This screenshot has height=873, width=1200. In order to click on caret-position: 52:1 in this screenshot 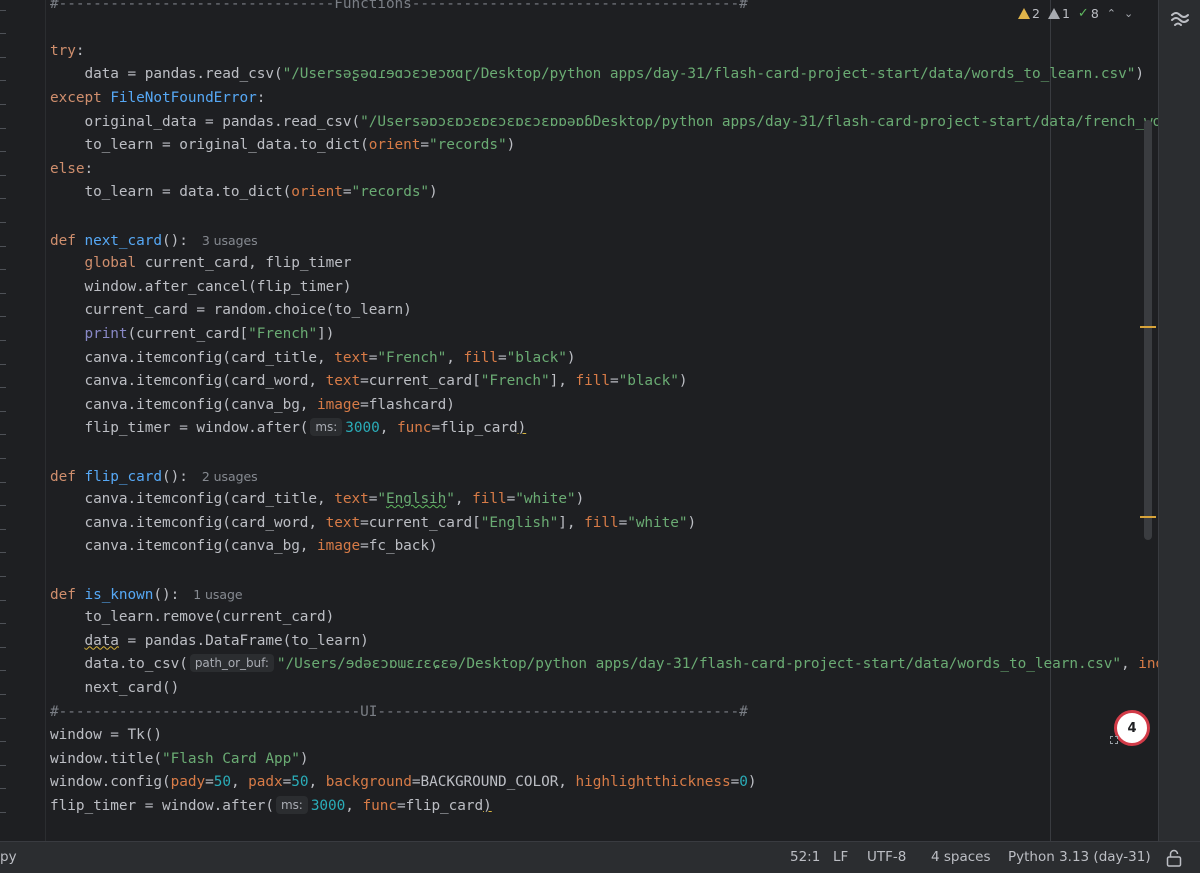, I will do `click(805, 857)`.